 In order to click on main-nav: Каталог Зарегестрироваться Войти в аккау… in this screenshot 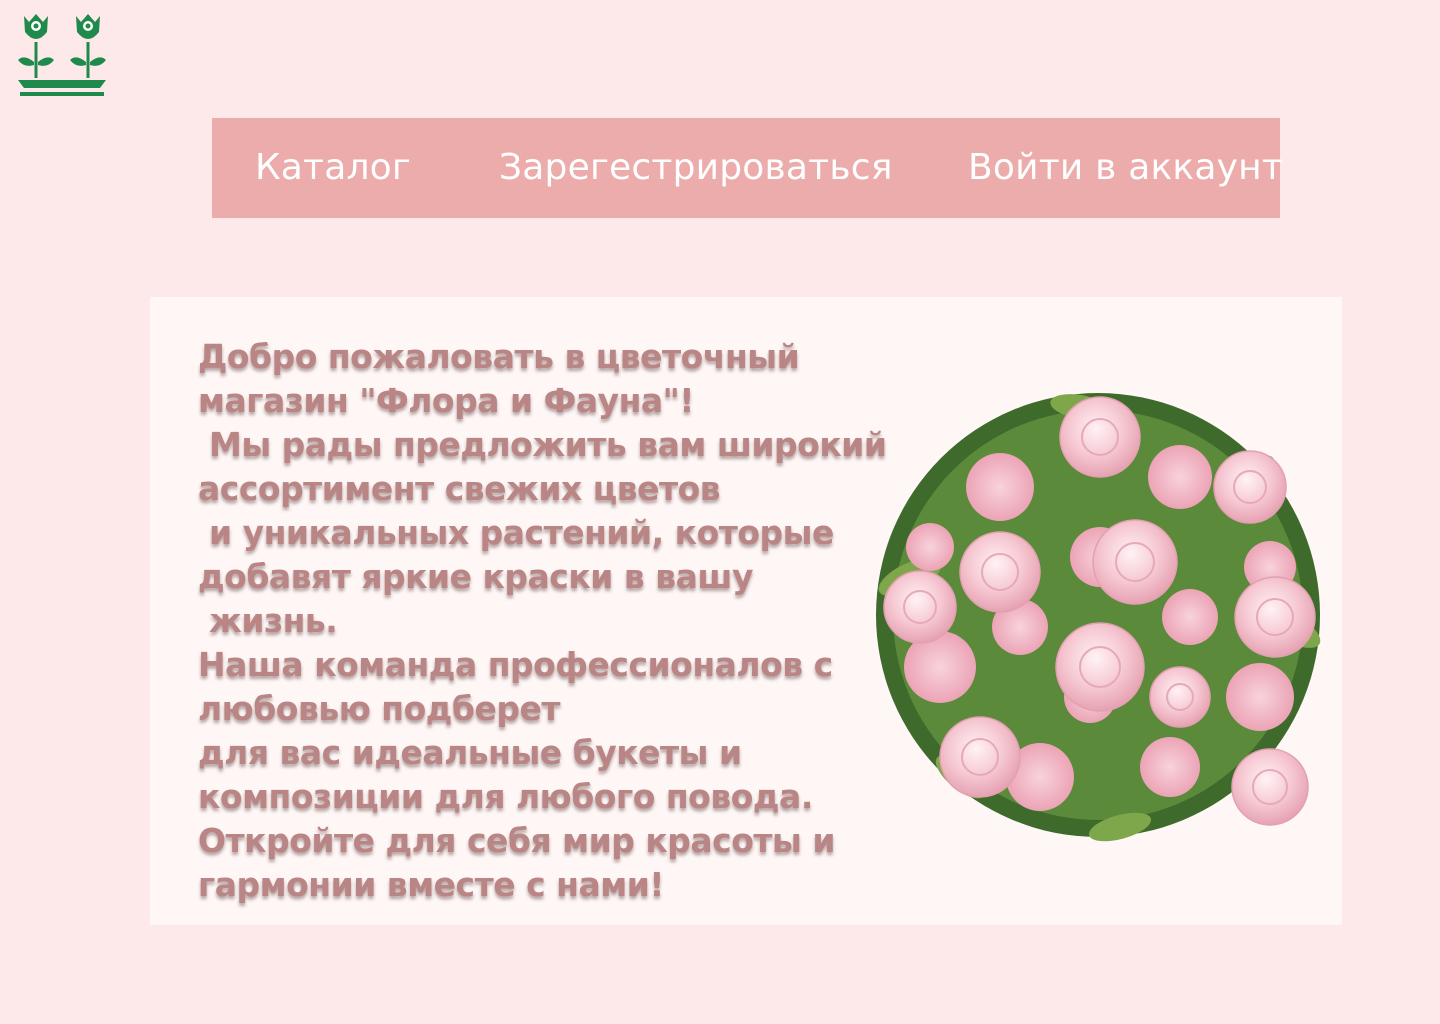, I will do `click(747, 168)`.